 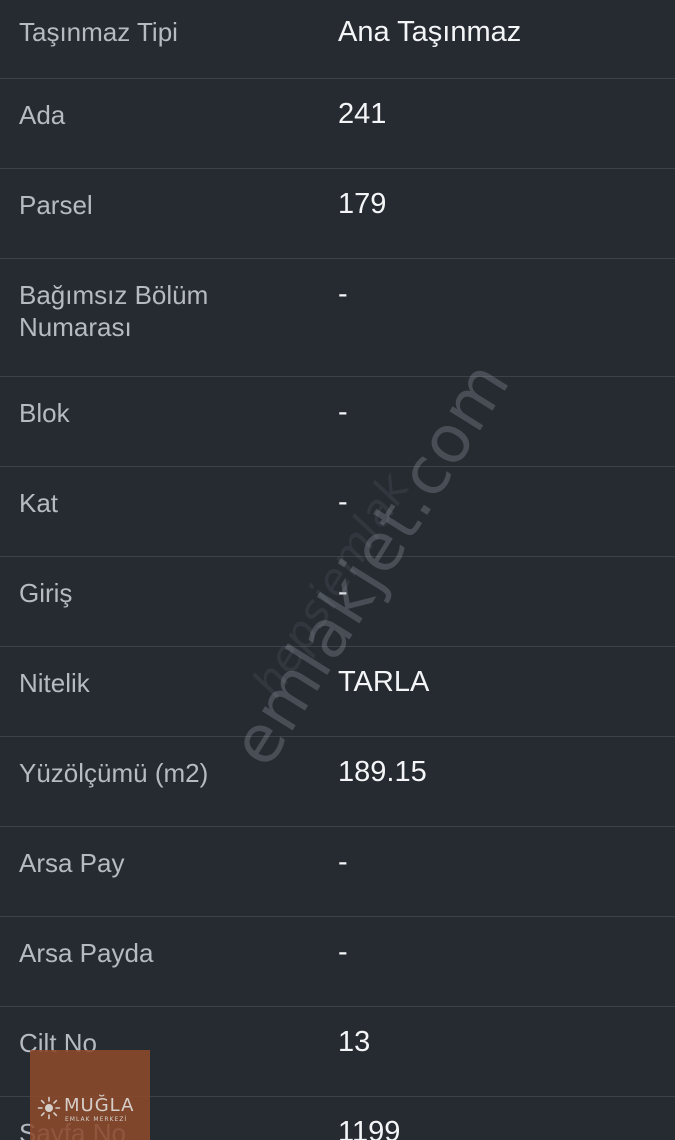 I want to click on logo-name: MUĞLA, so click(x=99, y=1105).